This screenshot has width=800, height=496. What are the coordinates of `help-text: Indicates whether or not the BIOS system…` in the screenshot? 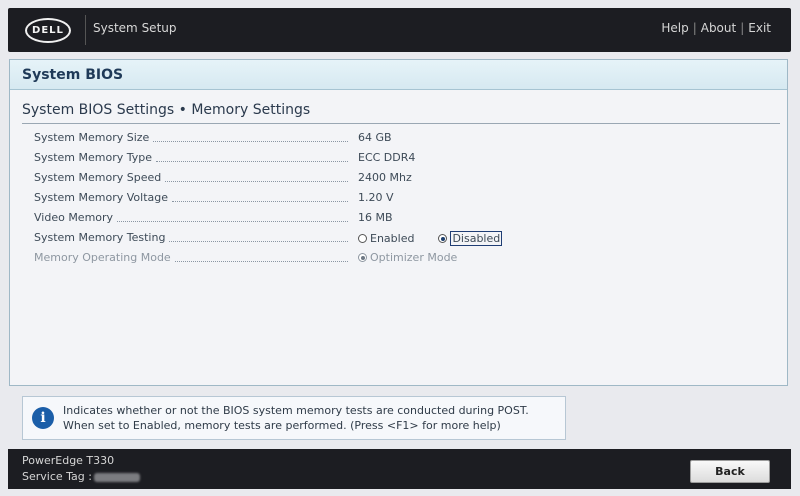 It's located at (296, 418).